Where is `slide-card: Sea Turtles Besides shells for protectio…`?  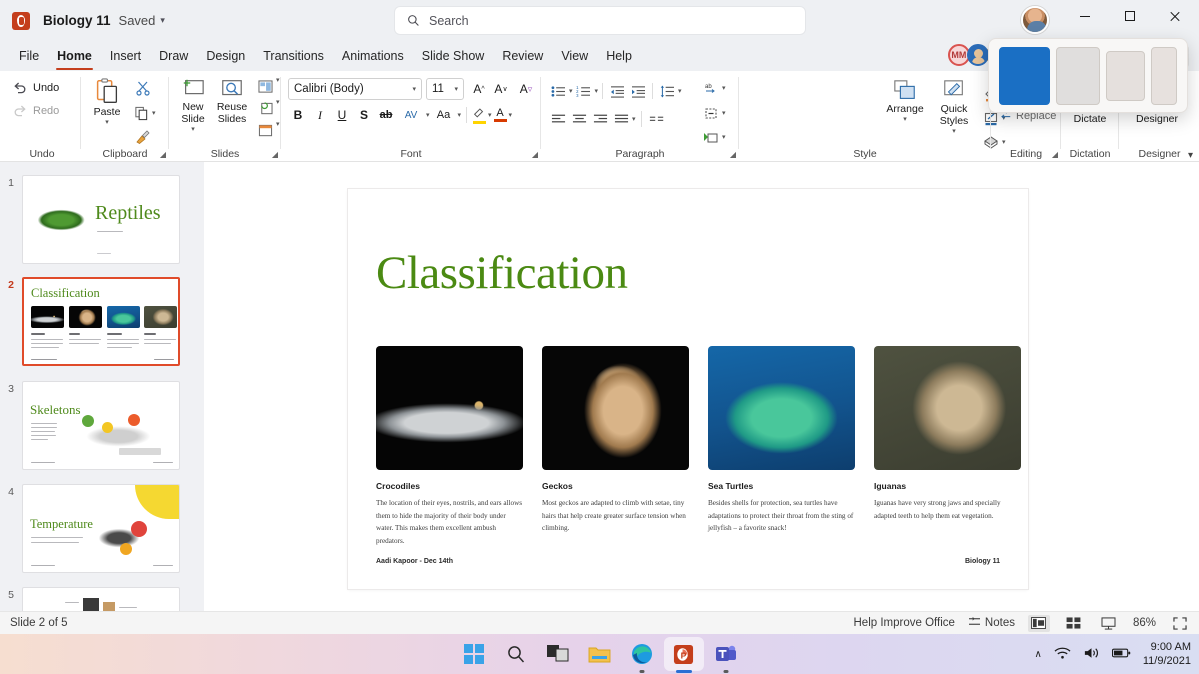
slide-card: Sea Turtles Besides shells for protectio… is located at coordinates (781, 446).